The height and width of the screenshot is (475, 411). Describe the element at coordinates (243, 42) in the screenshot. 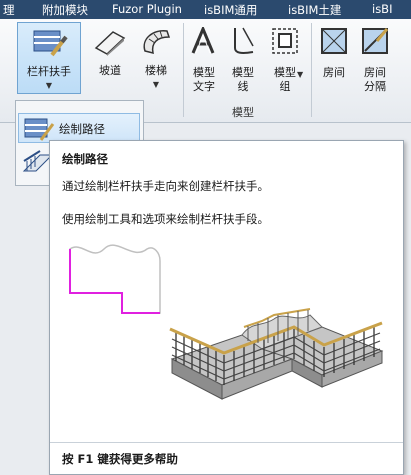

I see `model-line-icon` at that location.